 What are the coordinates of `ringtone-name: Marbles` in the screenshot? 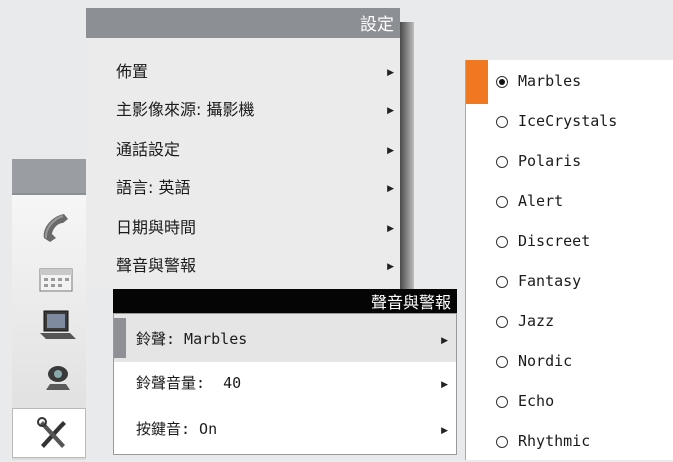 It's located at (550, 81).